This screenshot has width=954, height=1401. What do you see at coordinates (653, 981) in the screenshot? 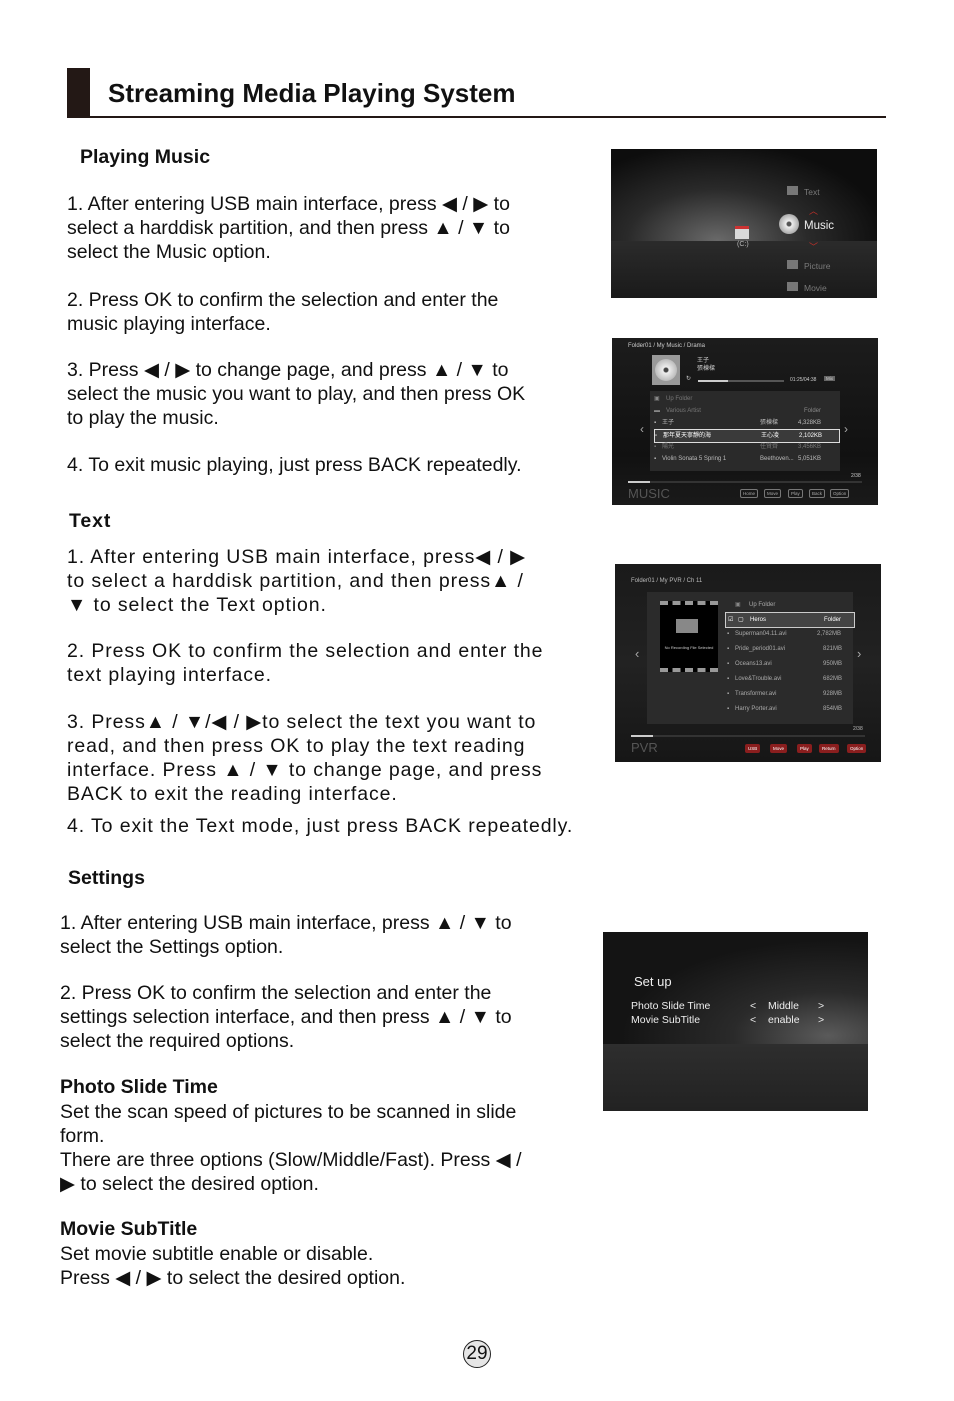
I see `setup-title: Set up` at bounding box center [653, 981].